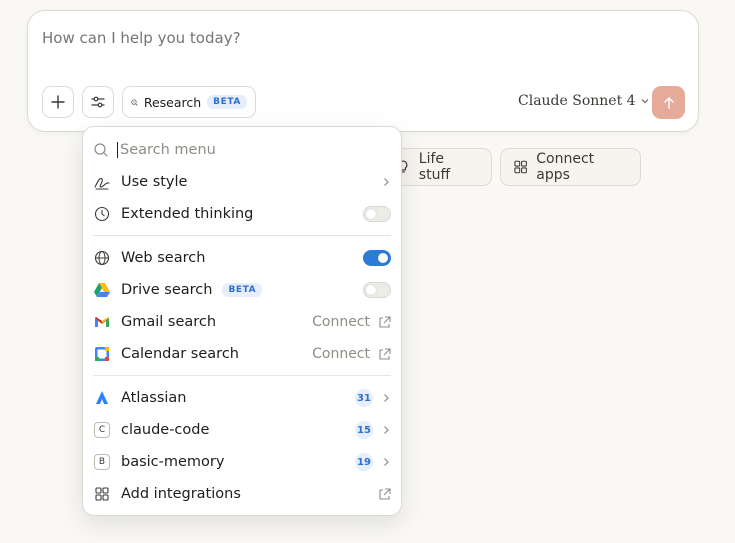 This screenshot has height=543, width=735. I want to click on menu-item-calendar-search: Calendar search Connect, so click(242, 354).